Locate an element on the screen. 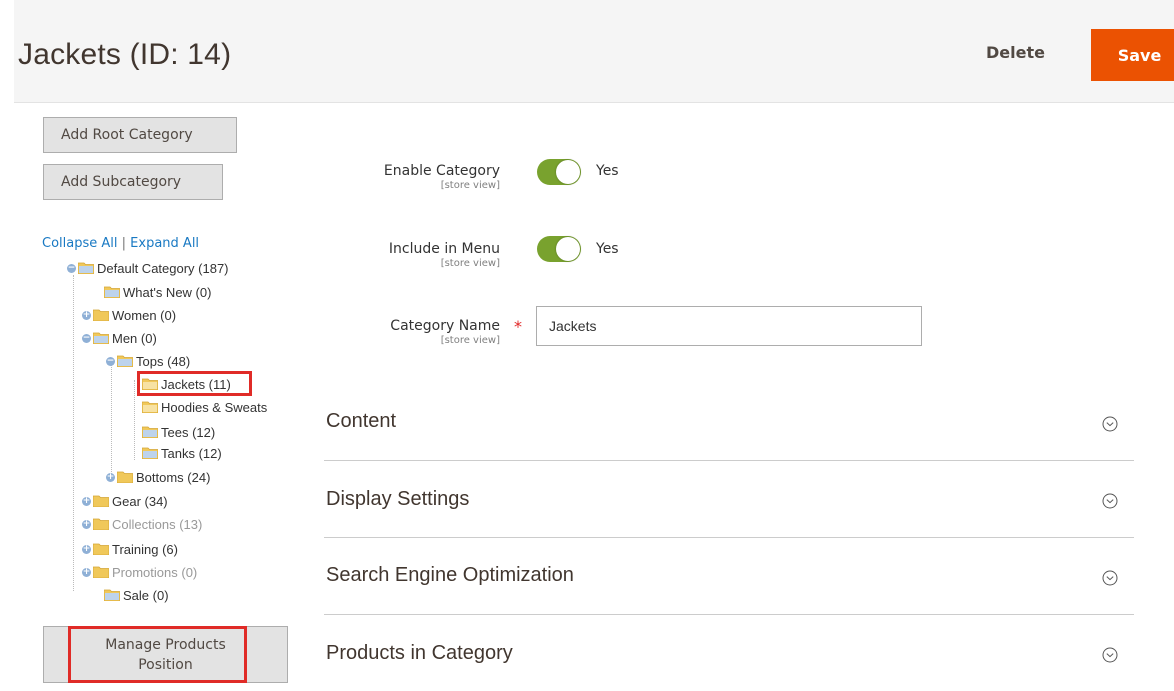 The image size is (1174, 691). category-name-label: Category Name [store view] is located at coordinates (420, 332).